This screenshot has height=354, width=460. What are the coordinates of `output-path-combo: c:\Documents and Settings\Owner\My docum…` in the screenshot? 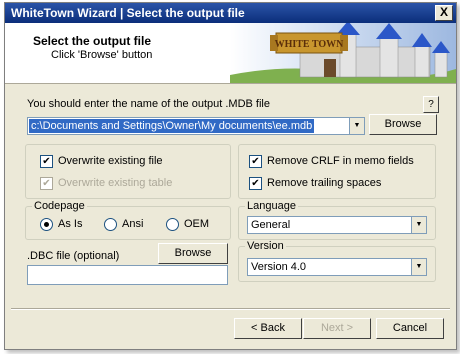 It's located at (196, 126).